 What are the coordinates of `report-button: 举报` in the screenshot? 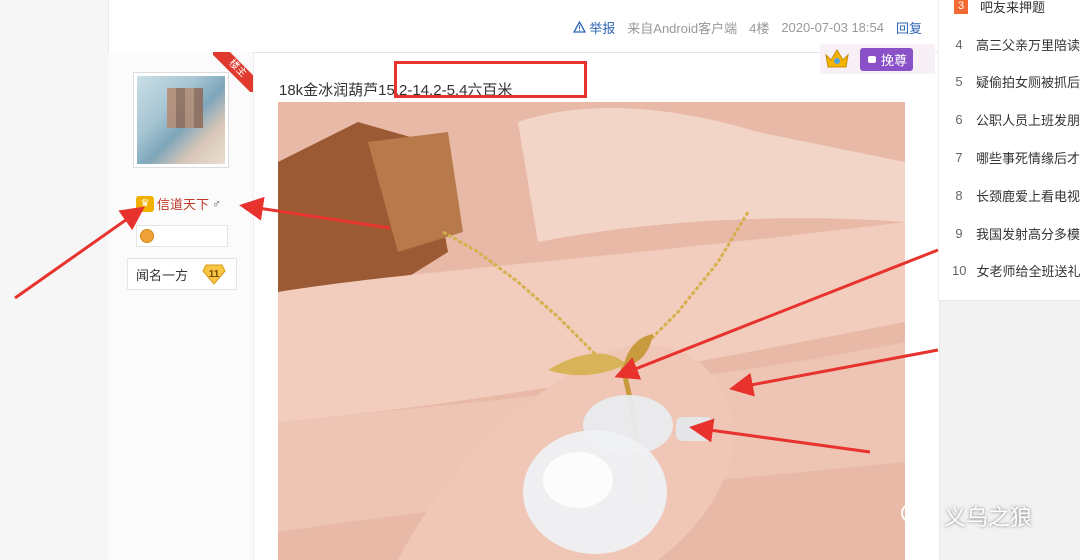 It's located at (594, 27).